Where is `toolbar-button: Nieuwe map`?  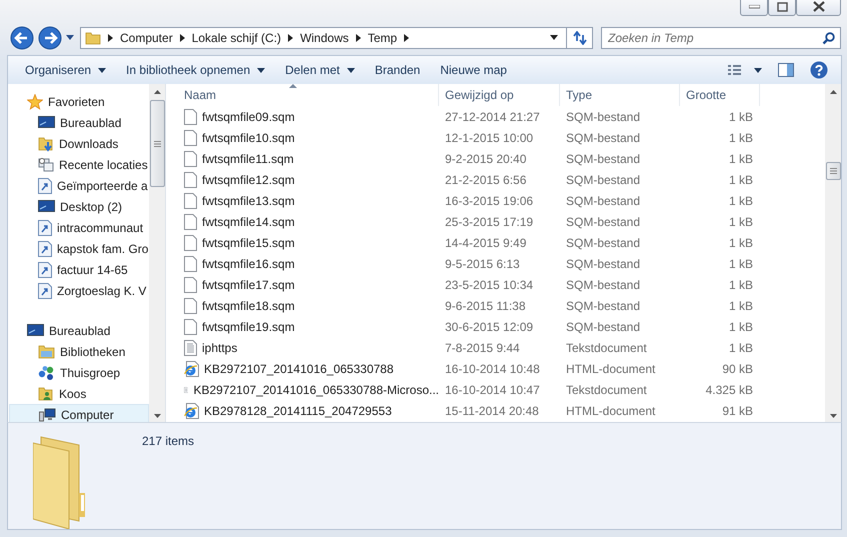 toolbar-button: Nieuwe map is located at coordinates (473, 70).